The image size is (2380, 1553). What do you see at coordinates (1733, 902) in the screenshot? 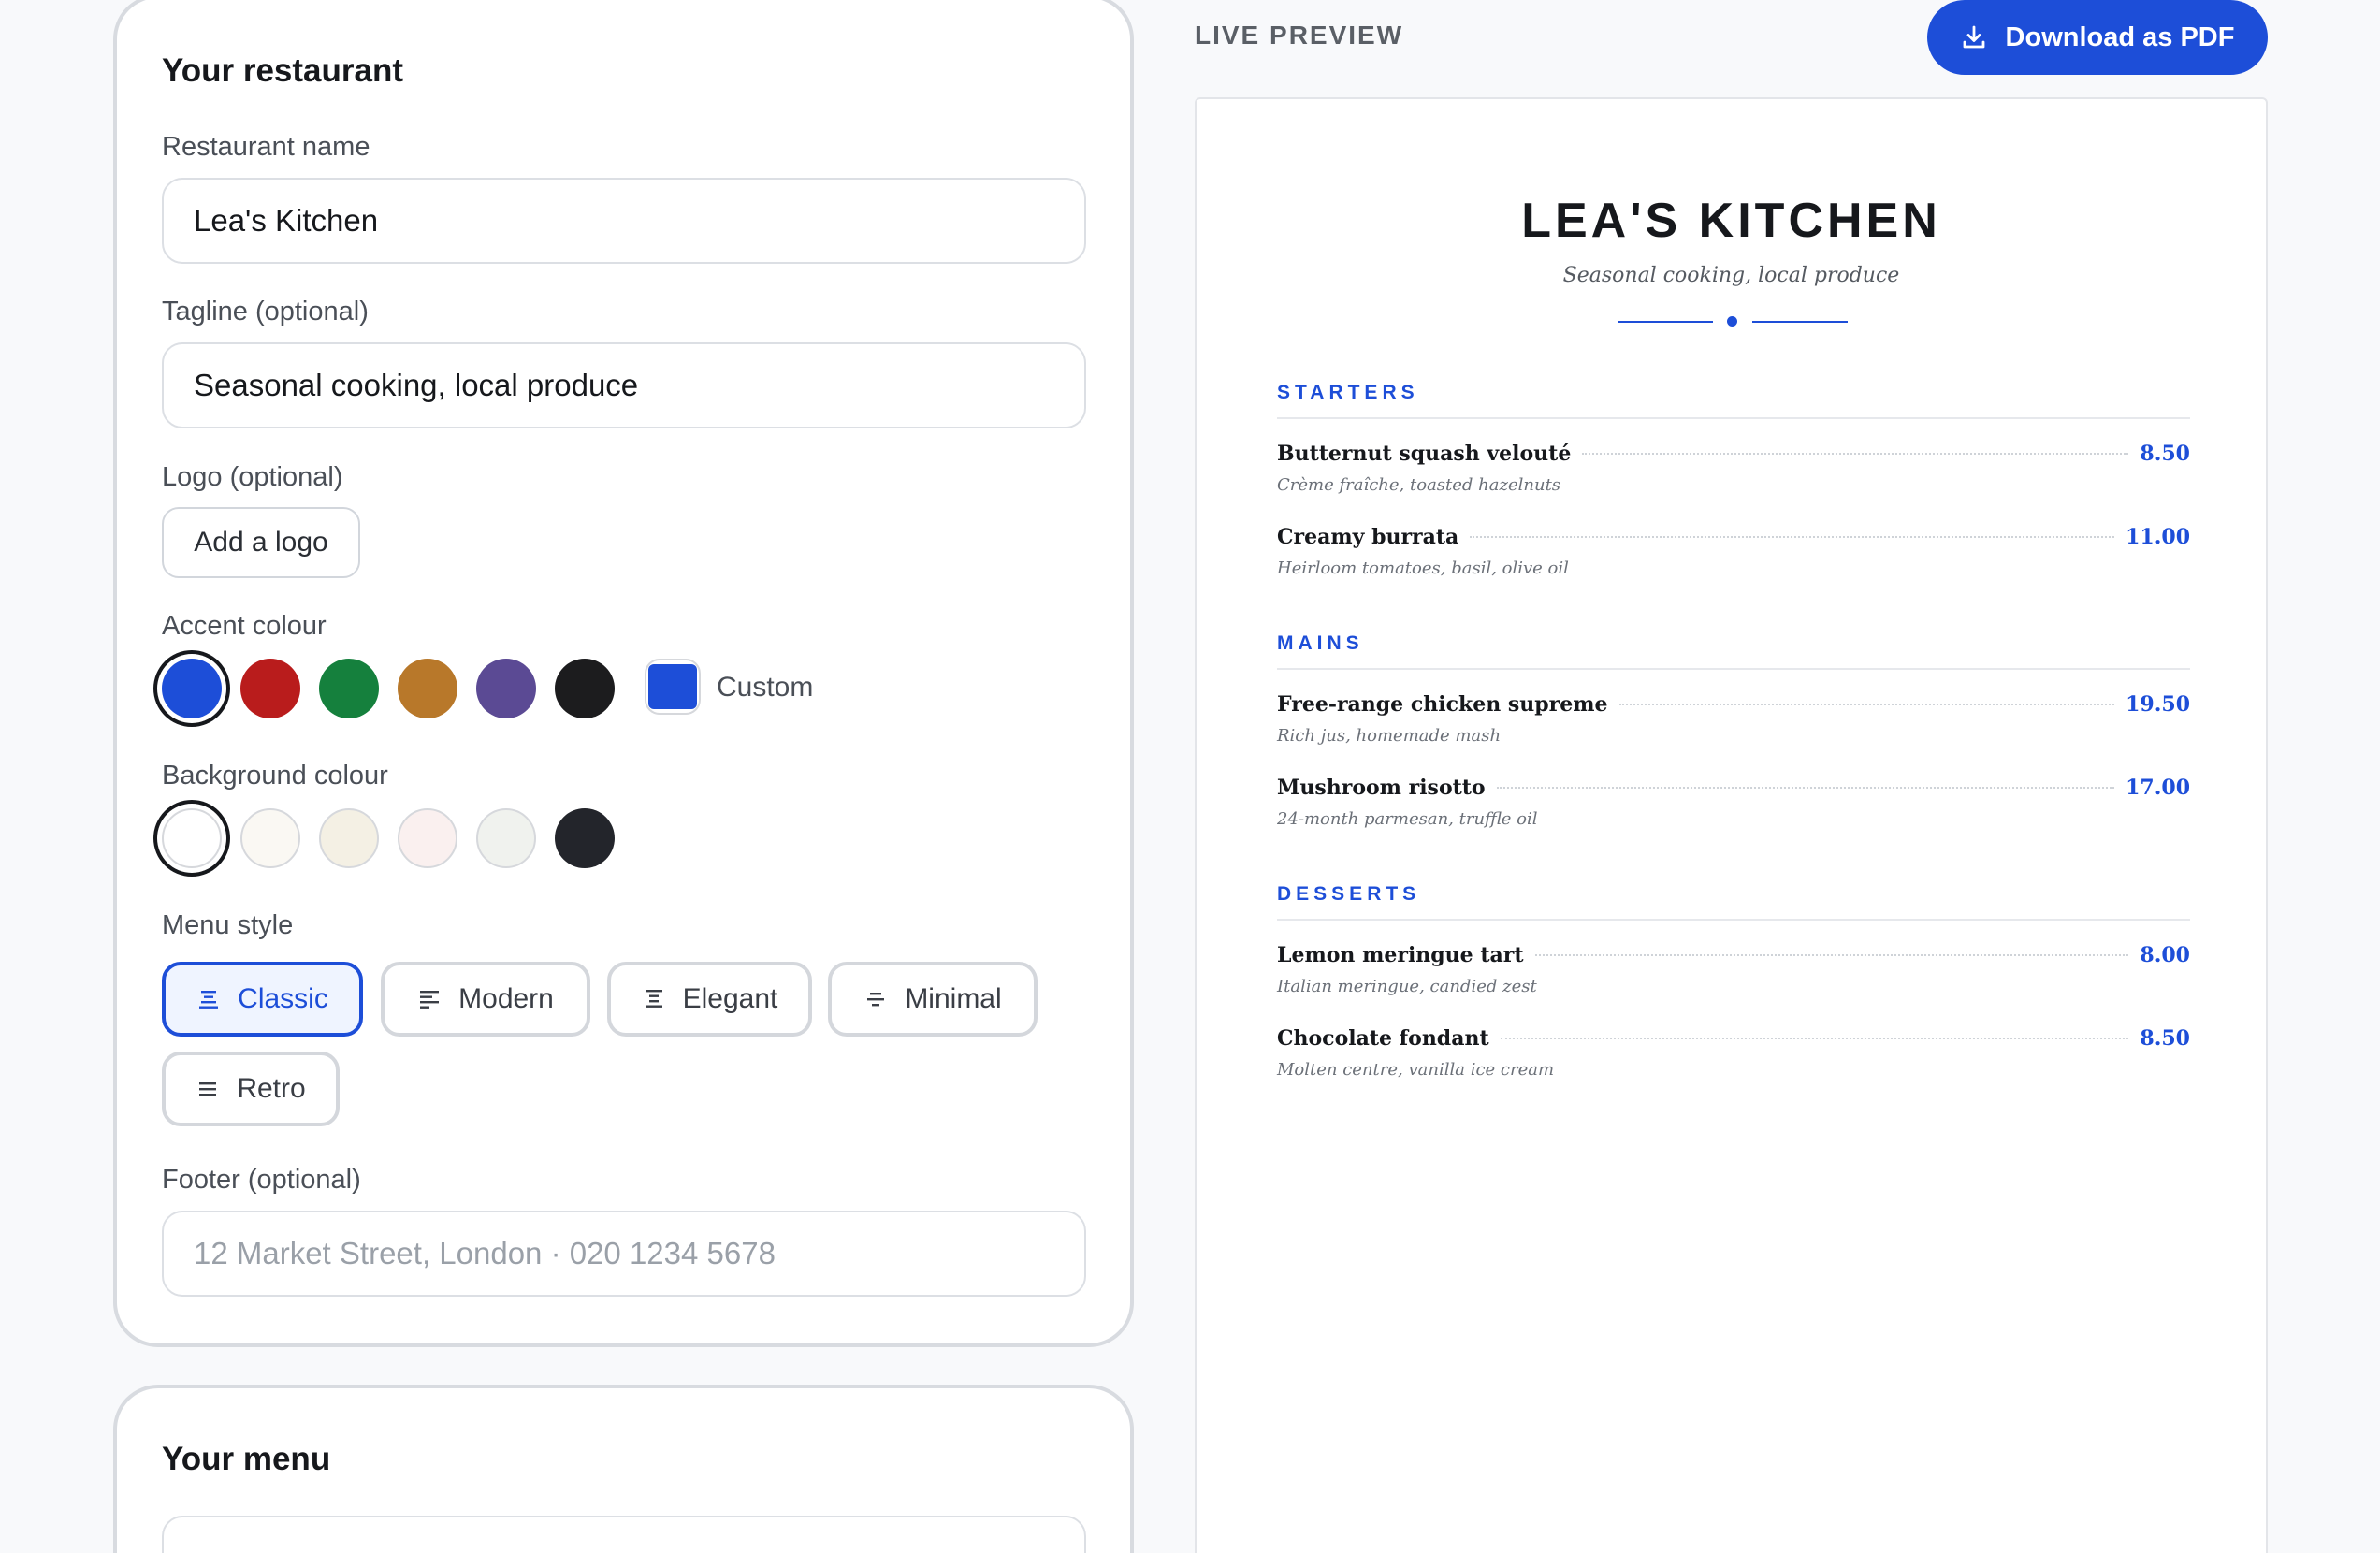
I see `menu-section-title: DESSERTS` at bounding box center [1733, 902].